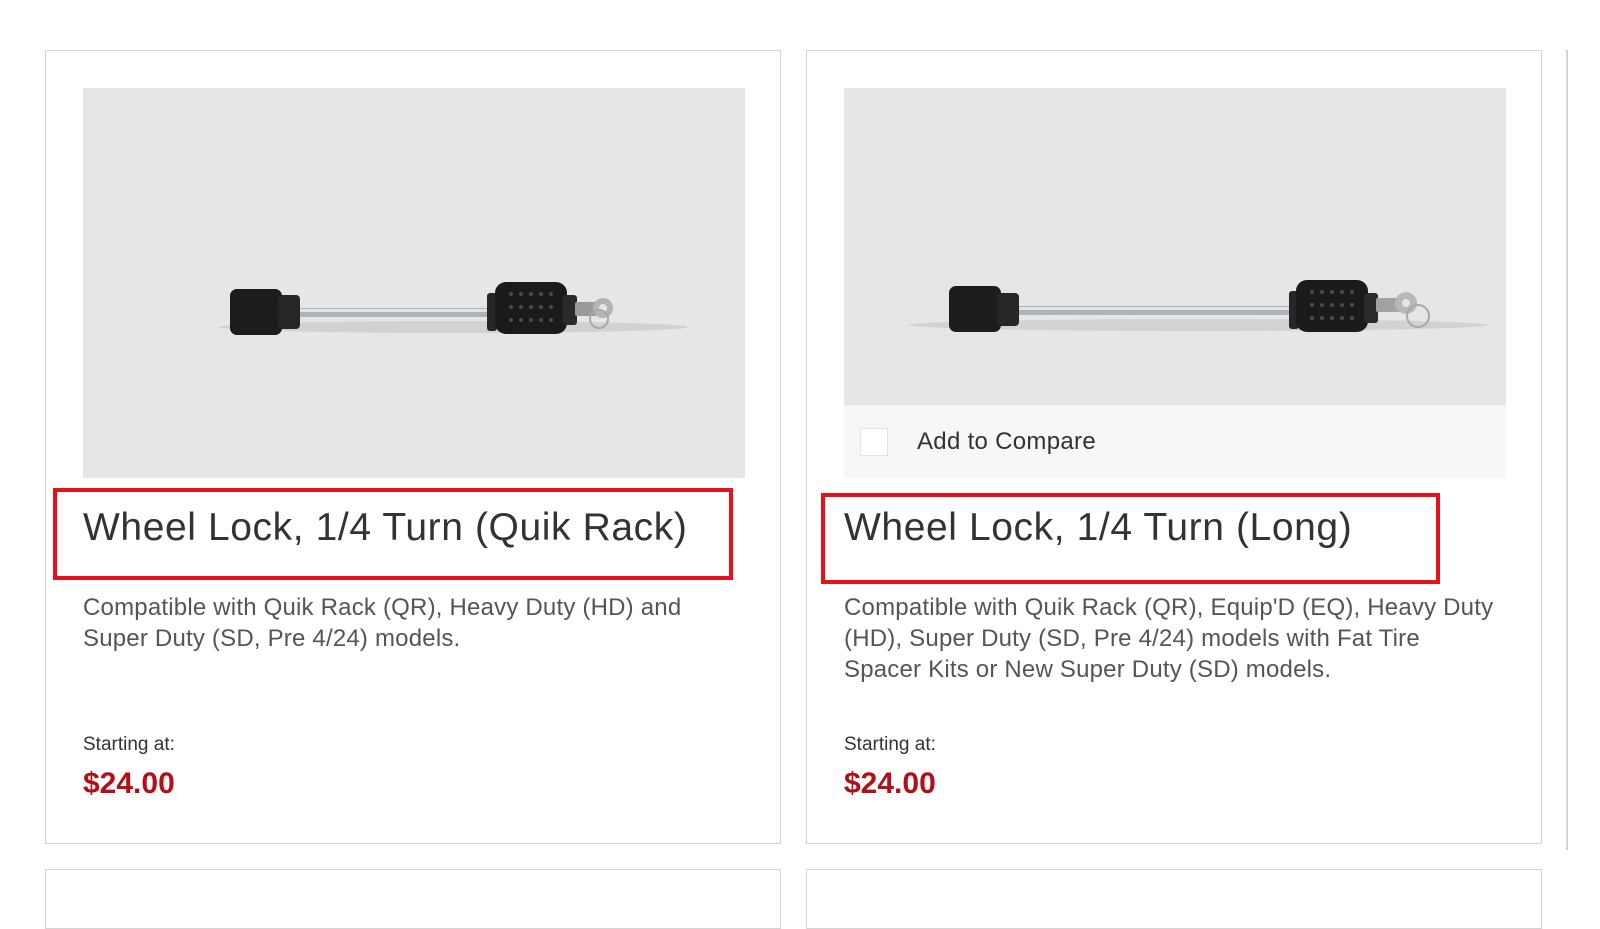 This screenshot has width=1600, height=929. I want to click on product-card-edge, so click(1567, 450).